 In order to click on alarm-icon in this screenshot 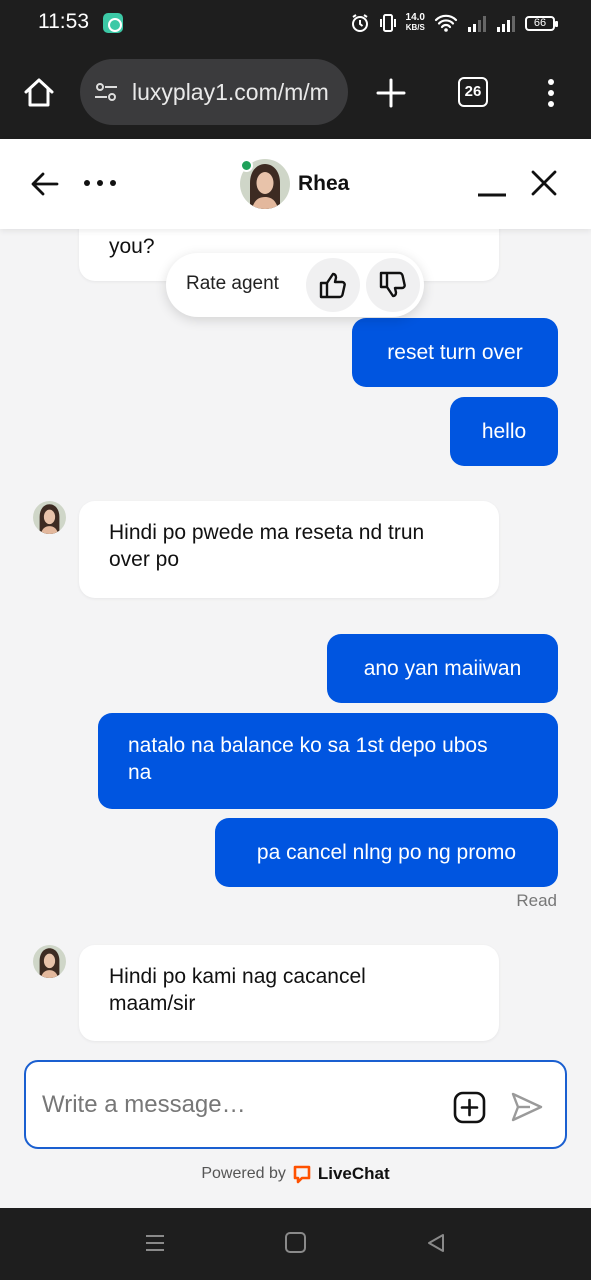, I will do `click(359, 23)`.